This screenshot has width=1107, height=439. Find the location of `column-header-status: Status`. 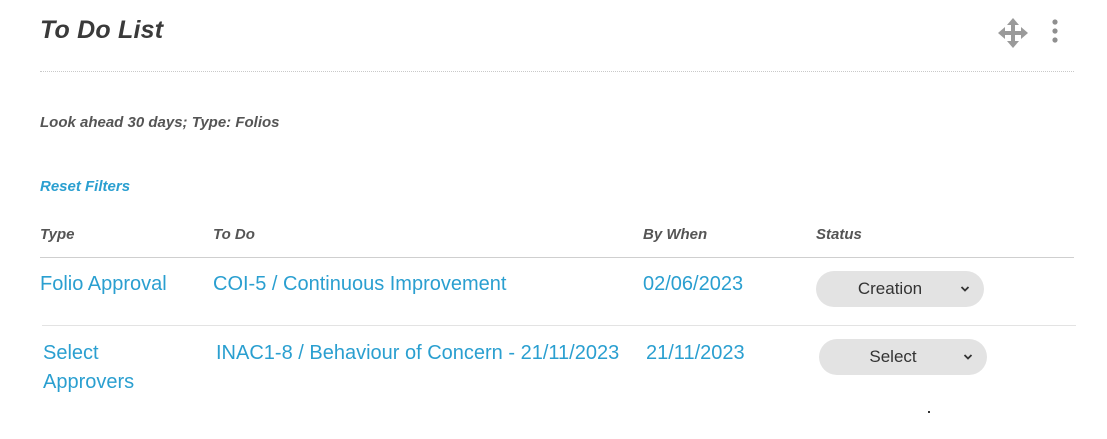

column-header-status: Status is located at coordinates (839, 234).